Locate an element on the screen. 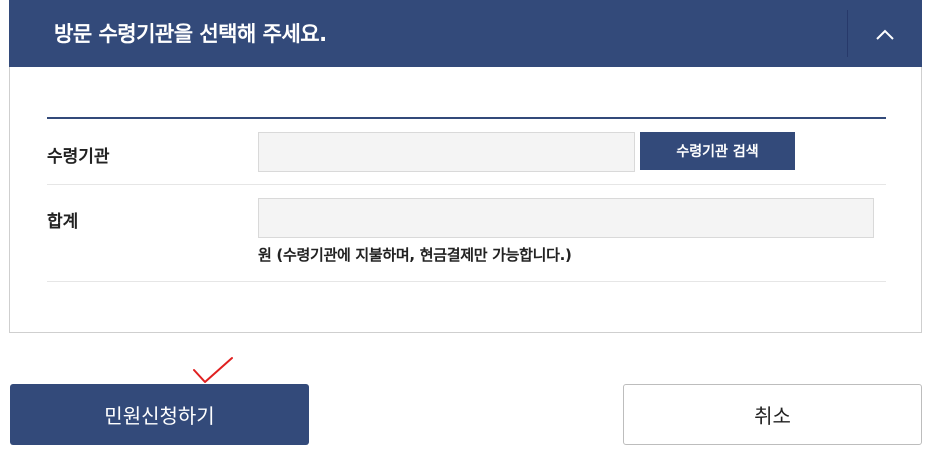 This screenshot has width=931, height=455. total-label: 합계 is located at coordinates (63, 222).